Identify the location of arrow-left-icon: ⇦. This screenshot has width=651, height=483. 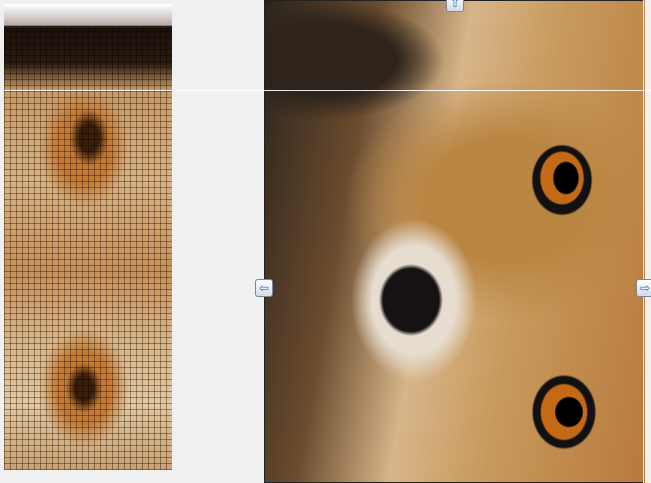
(264, 288).